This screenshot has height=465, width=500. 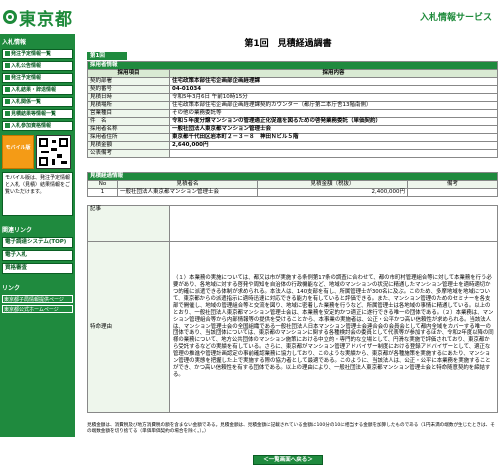 I want to click on row-label: 採用者住所, so click(x=128, y=137).